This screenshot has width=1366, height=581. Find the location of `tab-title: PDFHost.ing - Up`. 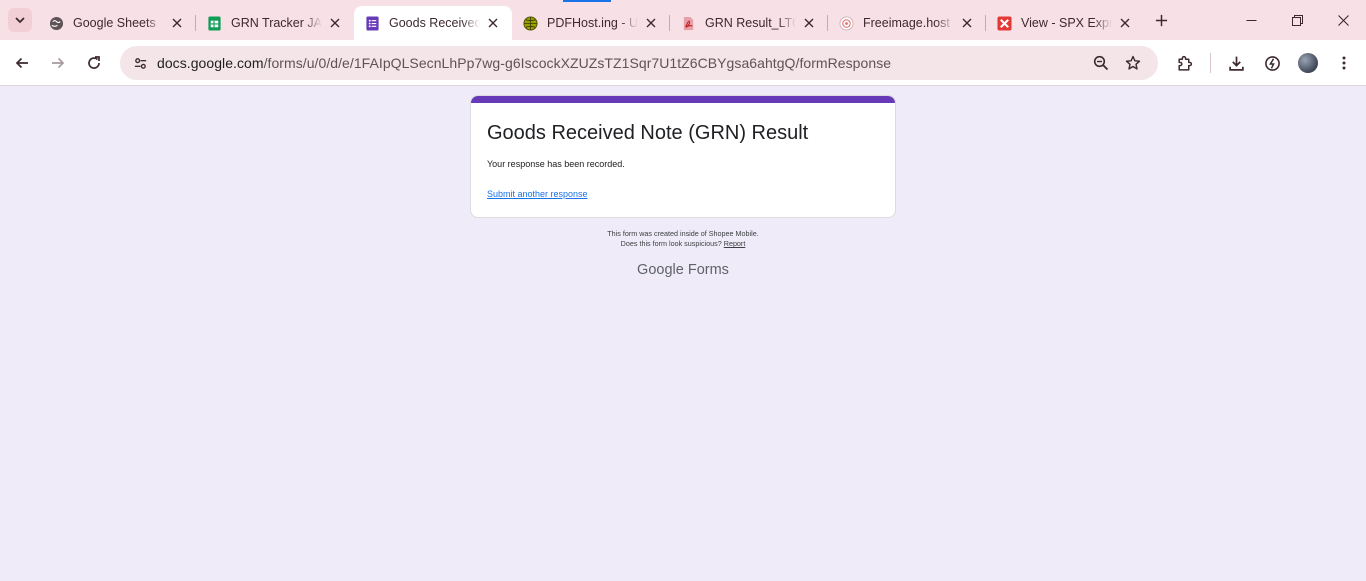

tab-title: PDFHost.ing - Up is located at coordinates (592, 23).